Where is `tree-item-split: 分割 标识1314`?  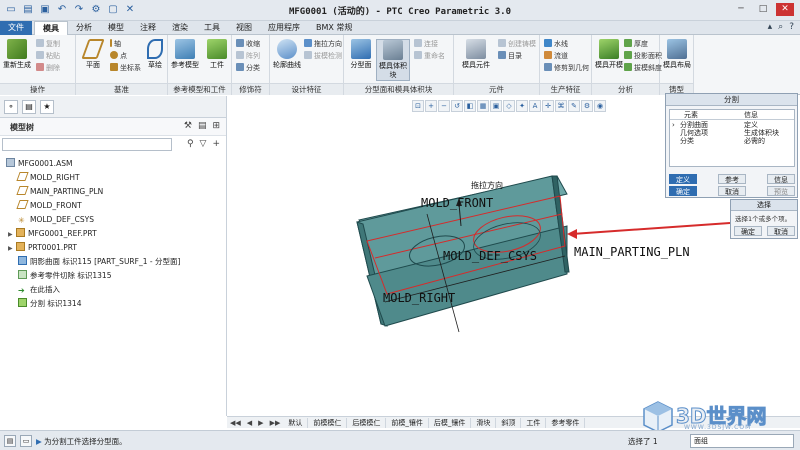 tree-item-split: 分割 标识1314 is located at coordinates (49, 304).